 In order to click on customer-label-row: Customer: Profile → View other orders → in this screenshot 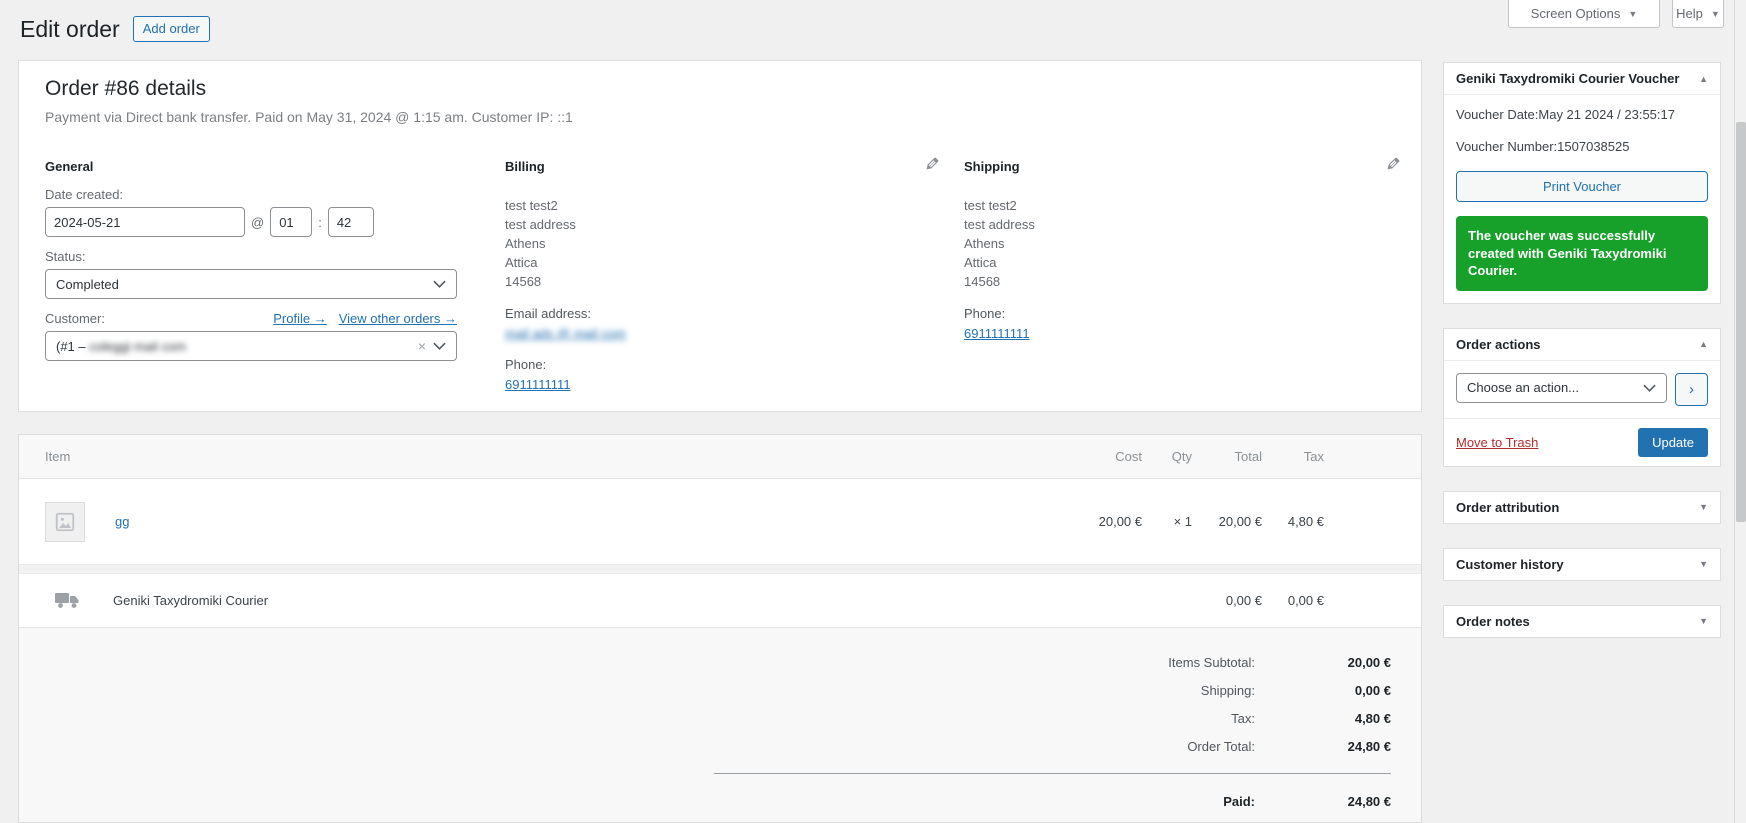, I will do `click(251, 318)`.